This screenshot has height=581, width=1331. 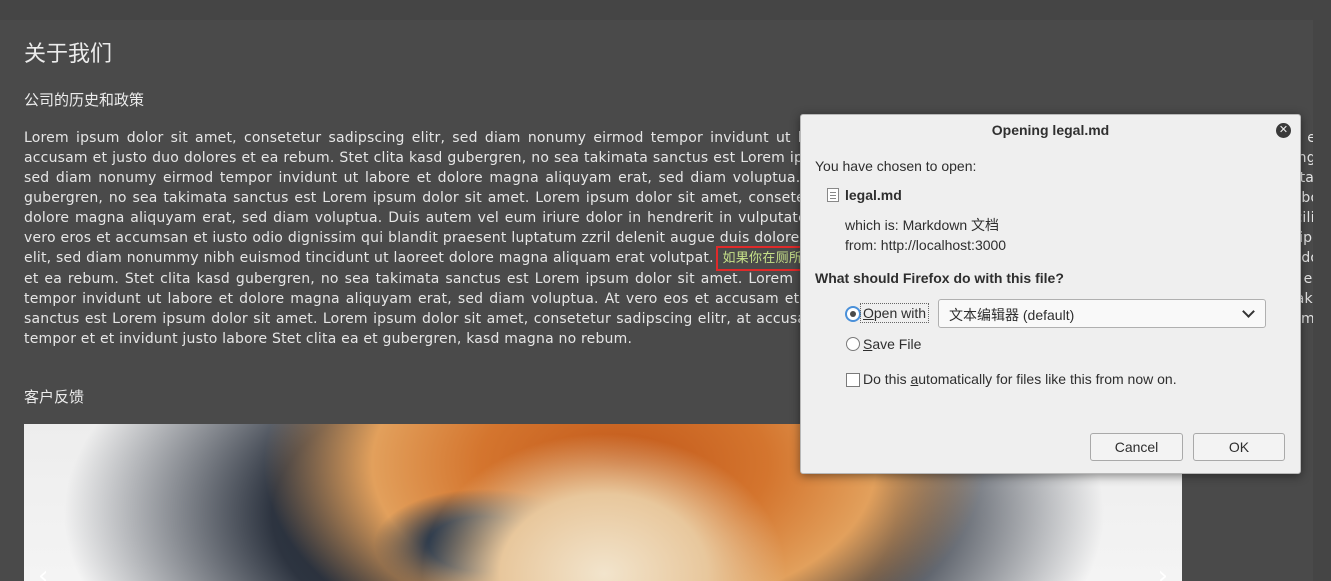 What do you see at coordinates (868, 313) in the screenshot?
I see `open-with-mnemonic: O` at bounding box center [868, 313].